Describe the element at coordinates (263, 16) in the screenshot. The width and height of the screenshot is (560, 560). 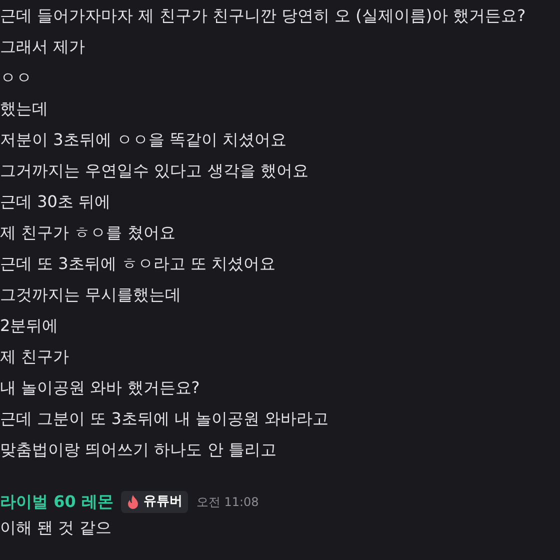
I see `message-line: 근데 들어가자마자 제 친구가 친구니깐 당연히 오 (실제이름)아 했거든요?` at that location.